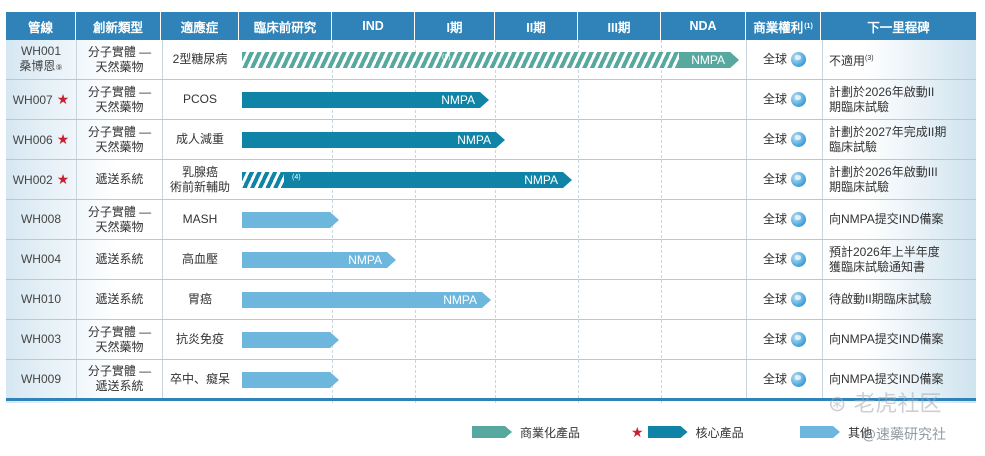 This screenshot has width=985, height=456. What do you see at coordinates (703, 26) in the screenshot?
I see `header-nda: NDA` at bounding box center [703, 26].